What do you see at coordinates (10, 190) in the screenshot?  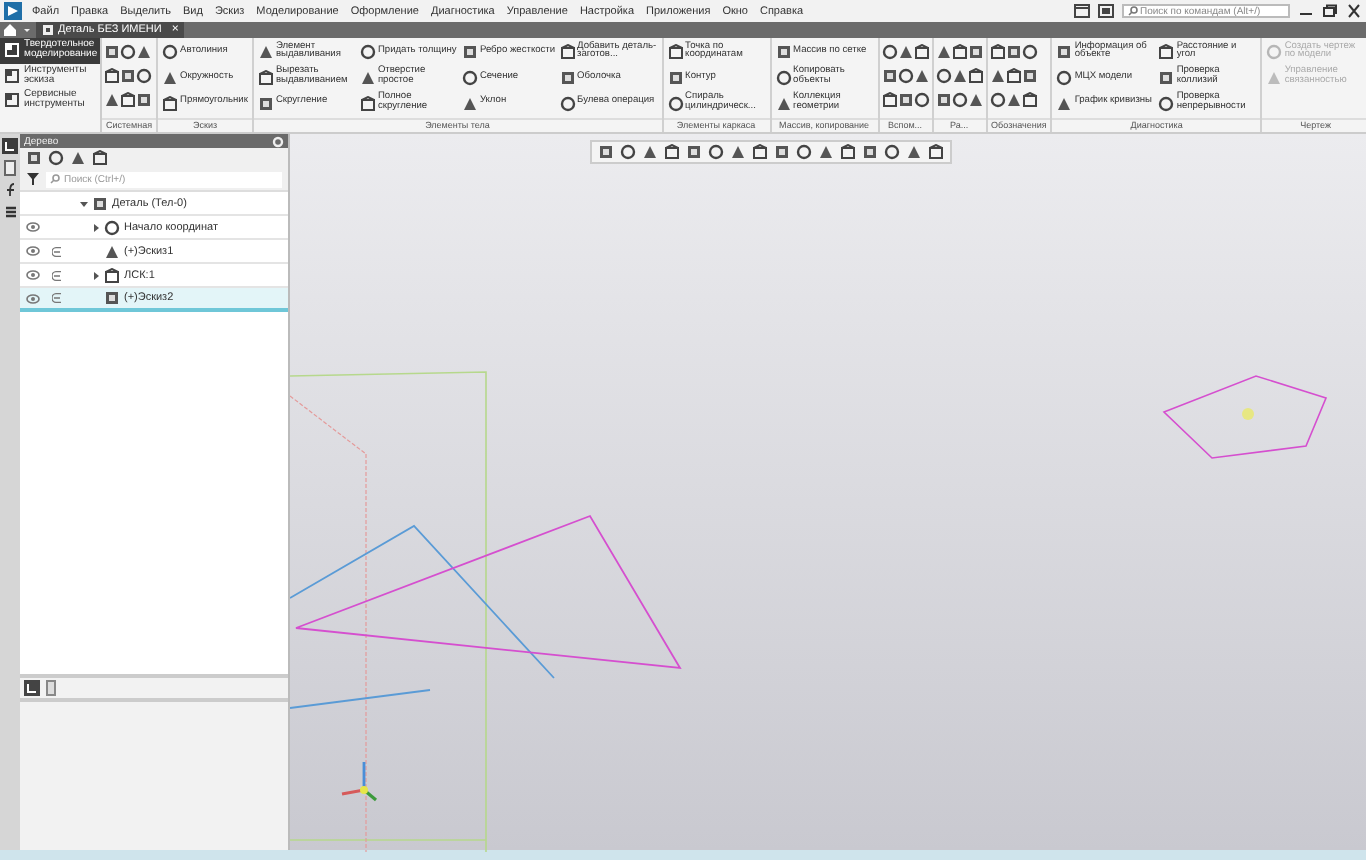 I see `variables-icon` at bounding box center [10, 190].